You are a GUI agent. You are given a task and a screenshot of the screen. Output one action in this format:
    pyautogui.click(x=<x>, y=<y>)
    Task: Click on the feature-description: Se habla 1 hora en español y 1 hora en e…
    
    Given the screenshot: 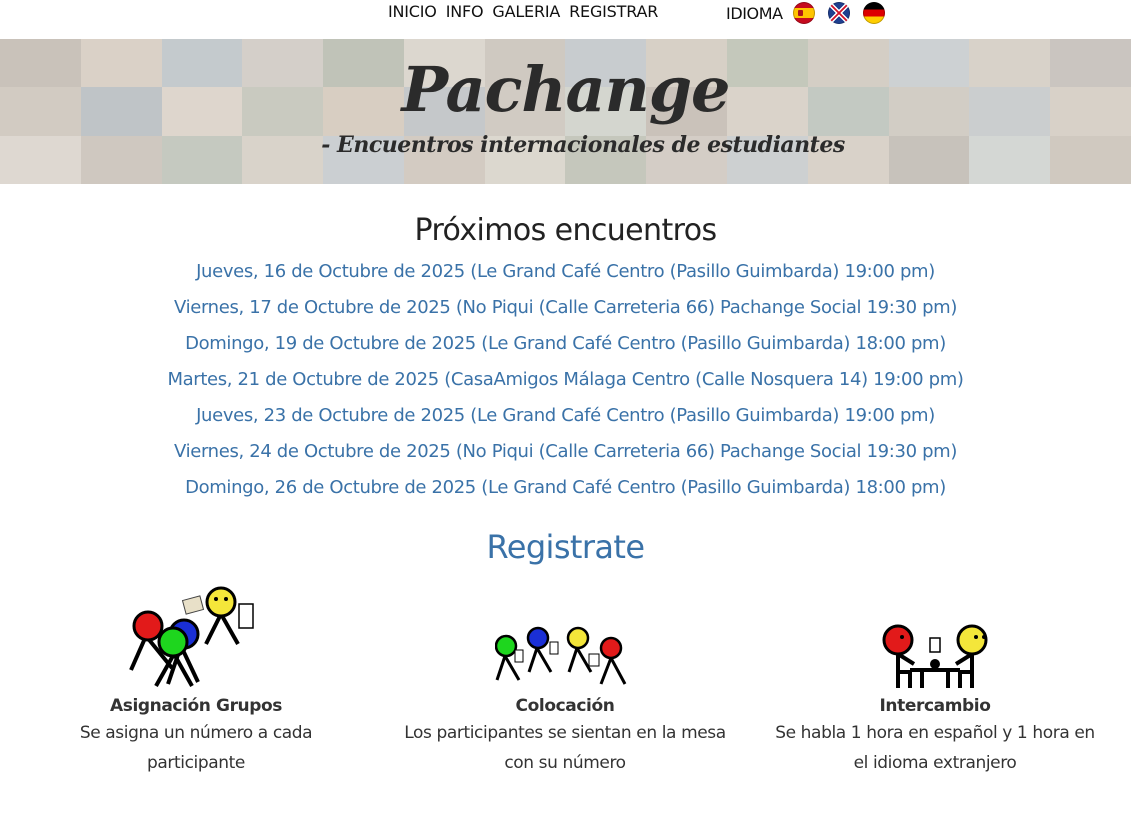 What is the action you would take?
    pyautogui.click(x=935, y=748)
    